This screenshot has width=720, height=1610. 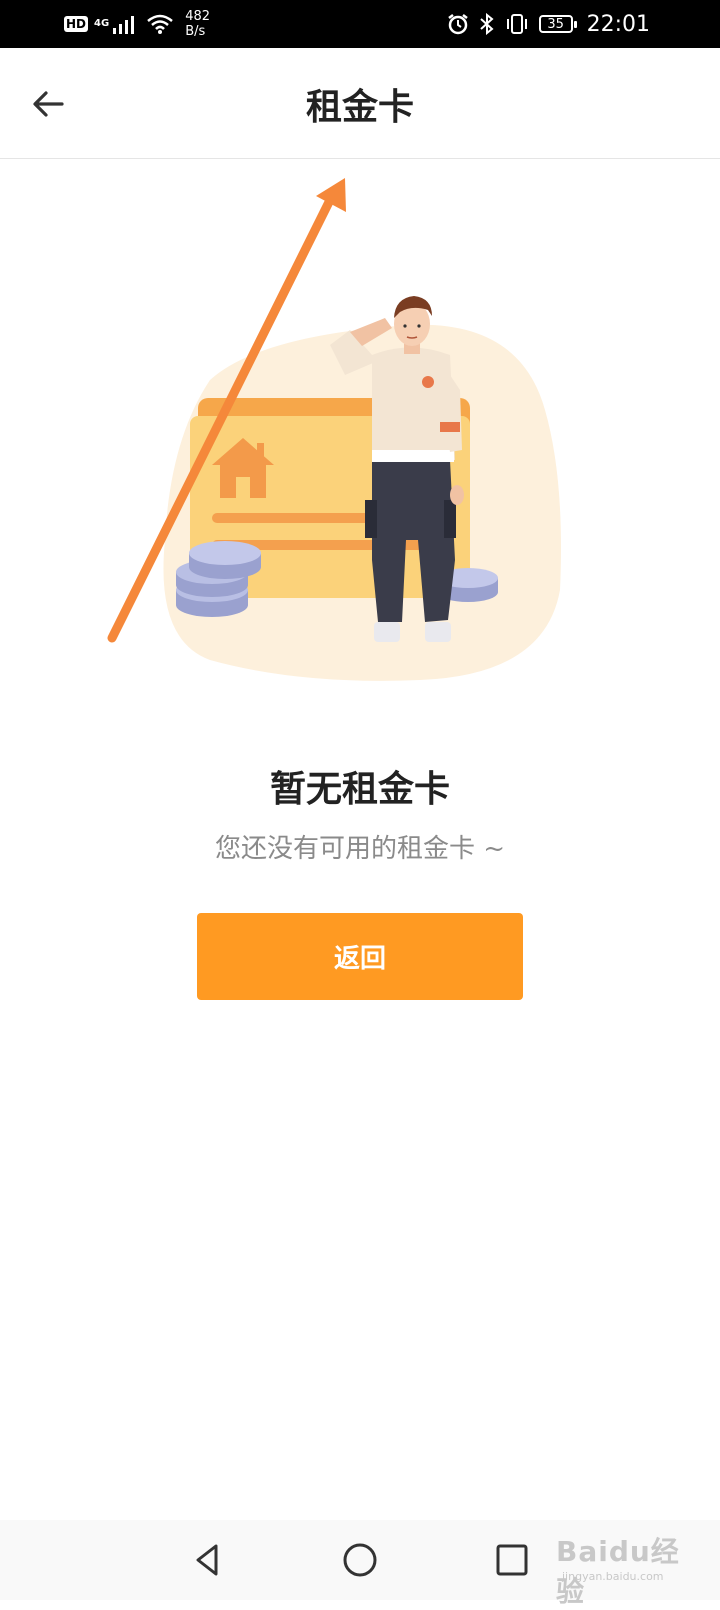 What do you see at coordinates (102, 23) in the screenshot?
I see `network-type: 4G` at bounding box center [102, 23].